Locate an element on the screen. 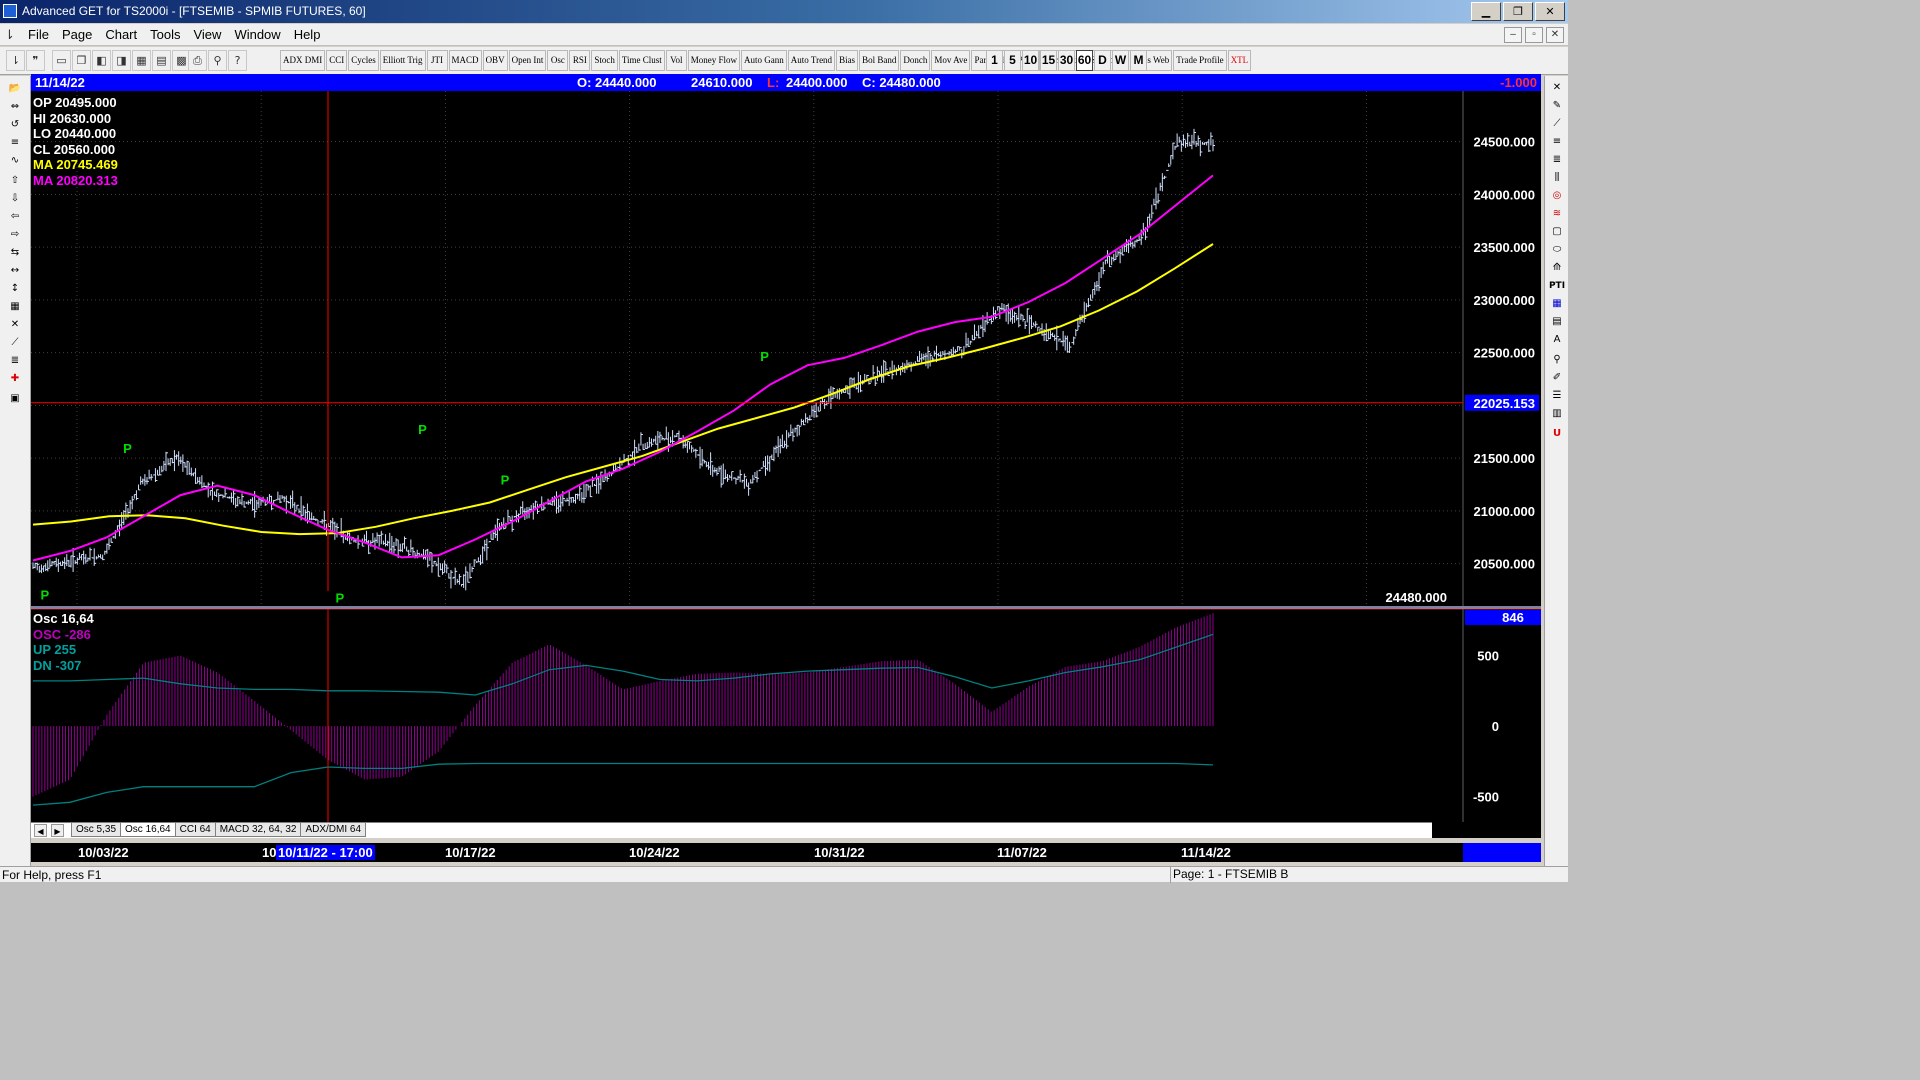 Image resolution: width=1920 pixels, height=1080 pixels. tab-osc-16-64: Osc 16,64 is located at coordinates (148, 830).